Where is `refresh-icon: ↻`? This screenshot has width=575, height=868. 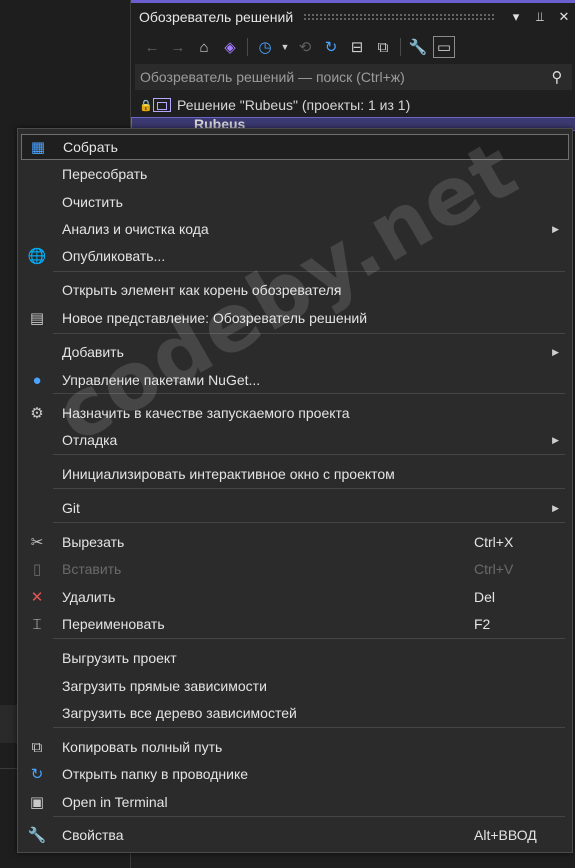
refresh-icon: ↻ is located at coordinates (331, 47).